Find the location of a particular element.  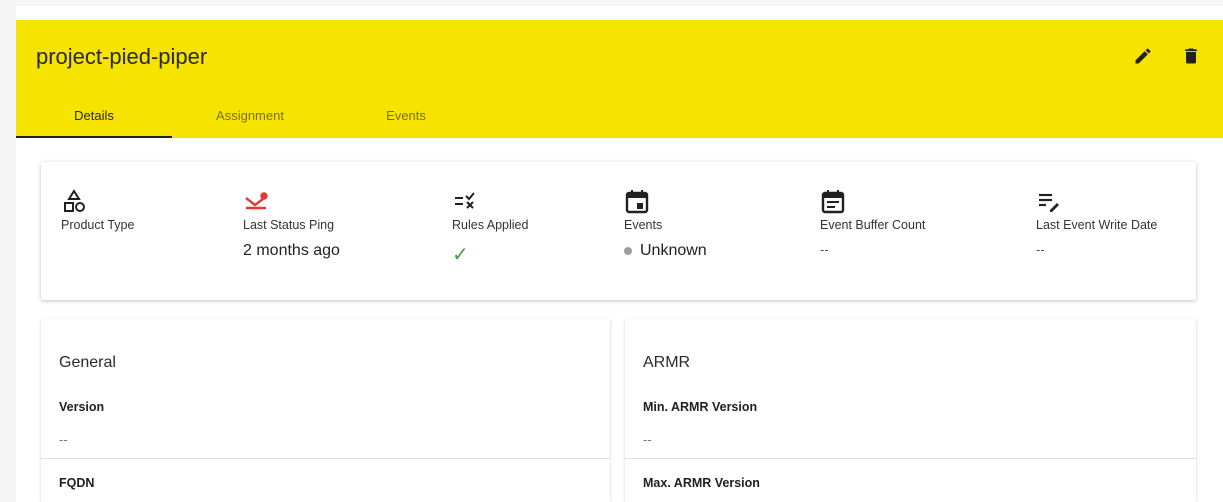

trash-icon is located at coordinates (1191, 56).